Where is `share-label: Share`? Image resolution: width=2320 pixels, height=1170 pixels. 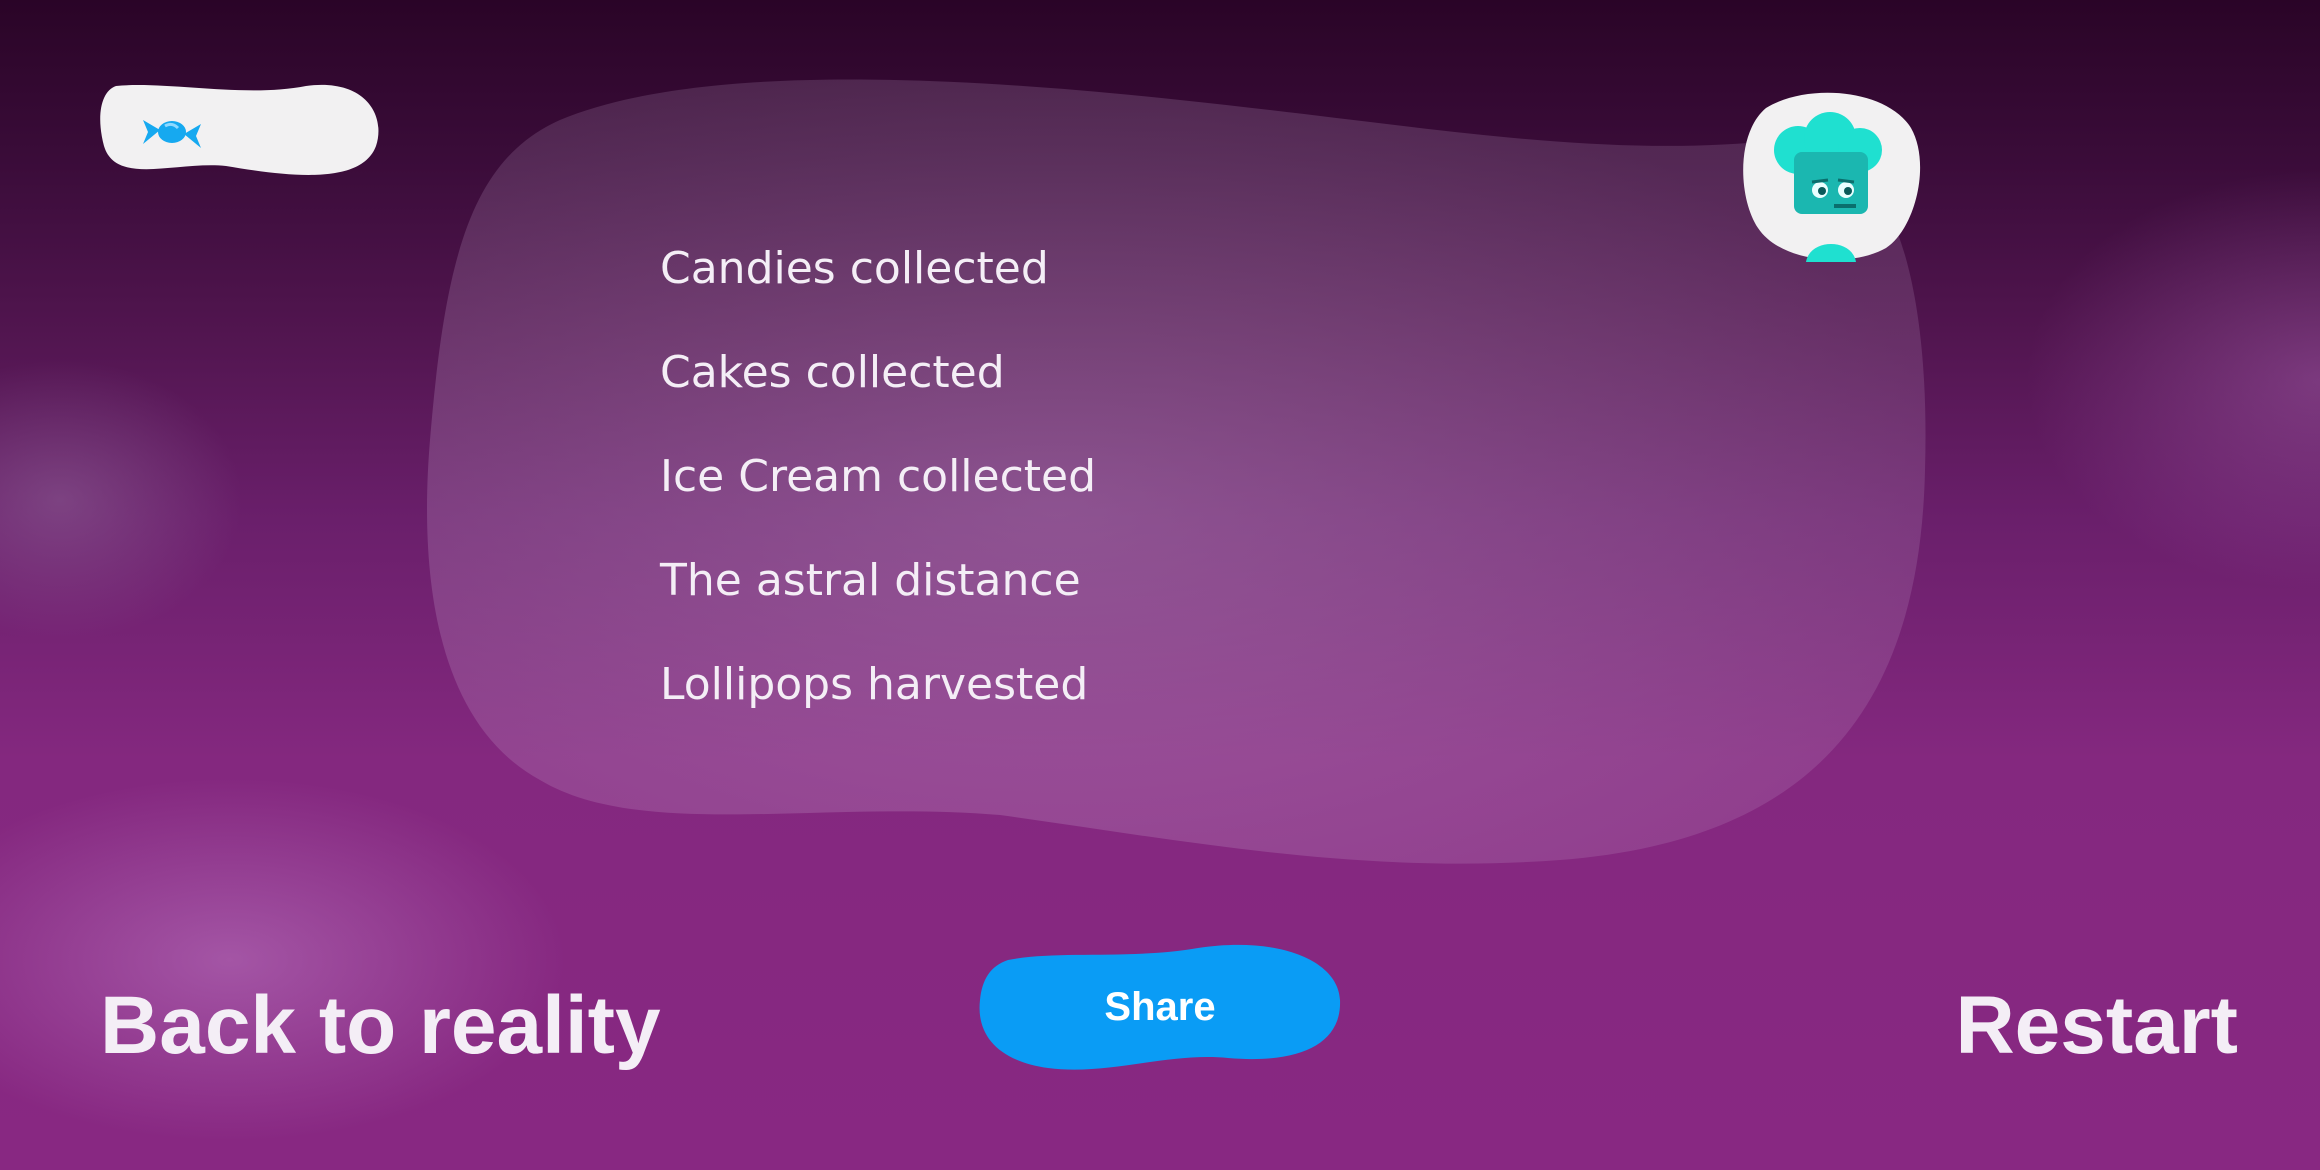 share-label: Share is located at coordinates (1160, 1007).